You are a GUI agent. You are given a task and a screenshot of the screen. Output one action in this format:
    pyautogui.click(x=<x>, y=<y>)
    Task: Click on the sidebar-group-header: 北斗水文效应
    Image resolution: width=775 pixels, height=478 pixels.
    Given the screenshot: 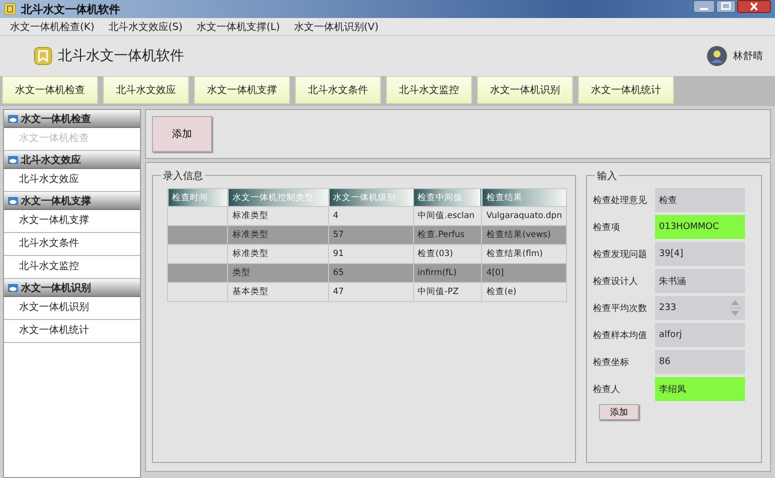 What is the action you would take?
    pyautogui.click(x=72, y=160)
    